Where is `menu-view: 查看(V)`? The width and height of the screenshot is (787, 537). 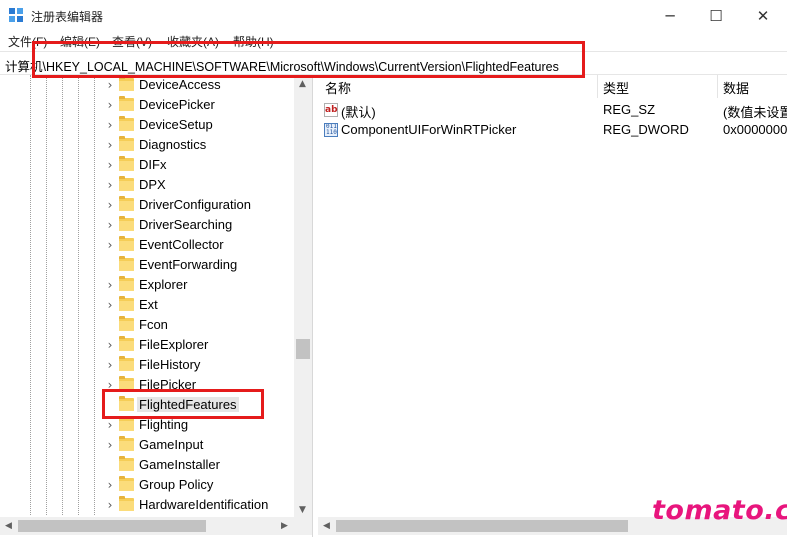 menu-view: 查看(V) is located at coordinates (132, 41).